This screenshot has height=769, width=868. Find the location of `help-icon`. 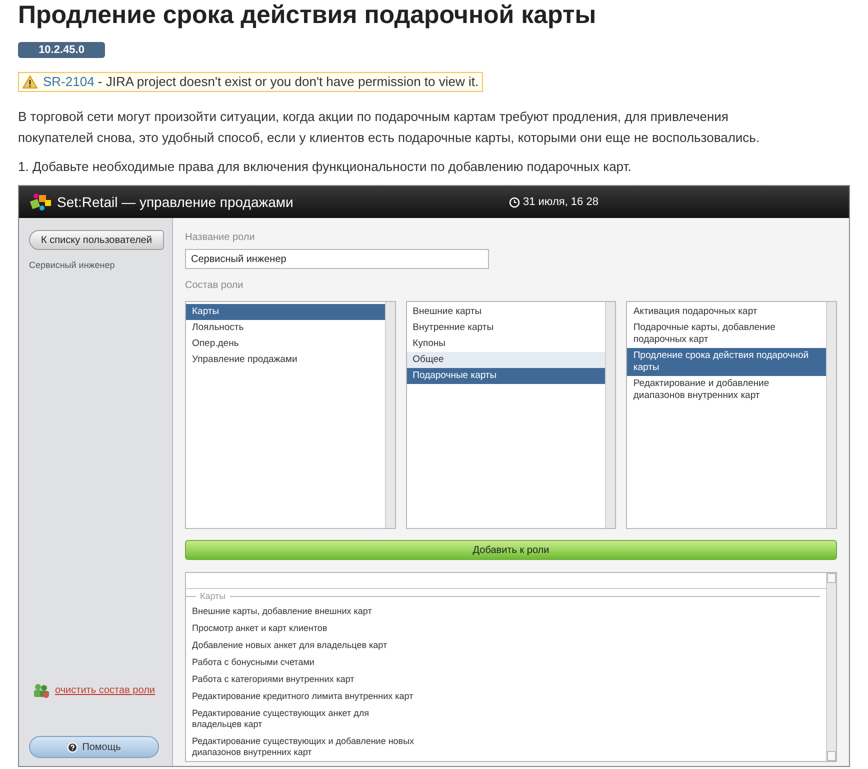

help-icon is located at coordinates (72, 747).